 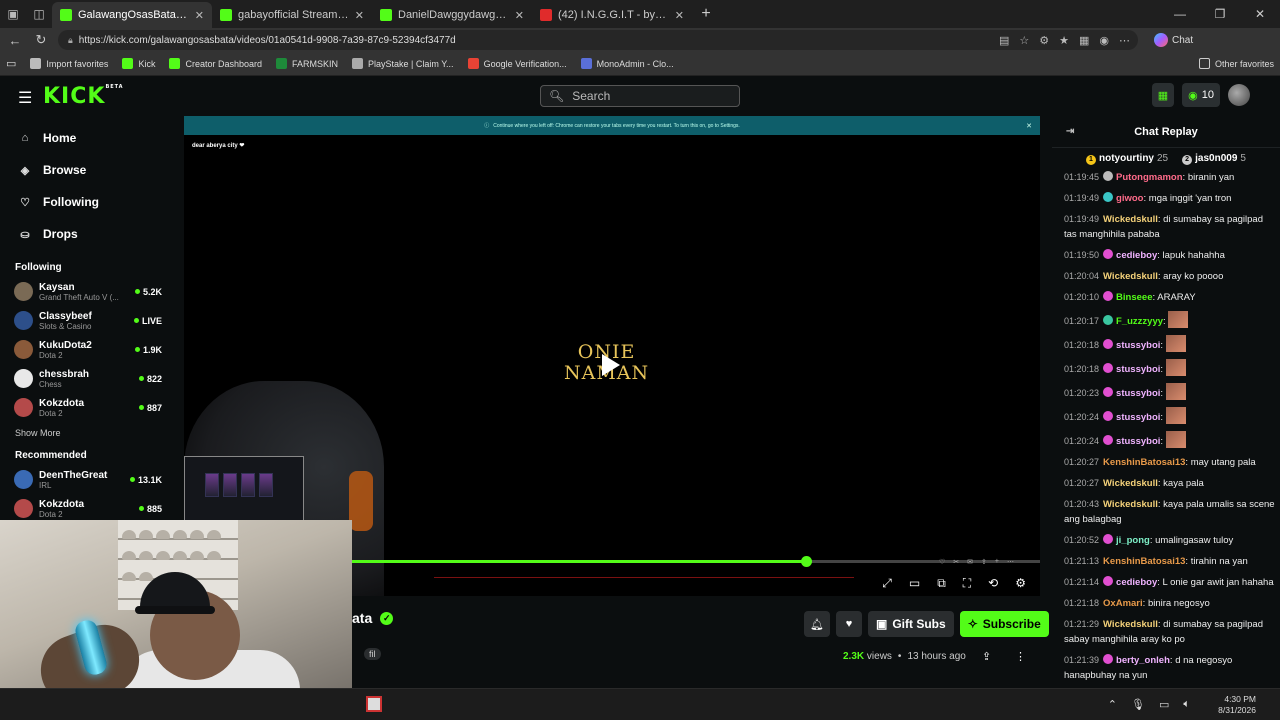 I want to click on favorite-star-icon: ☆, so click(x=1024, y=40).